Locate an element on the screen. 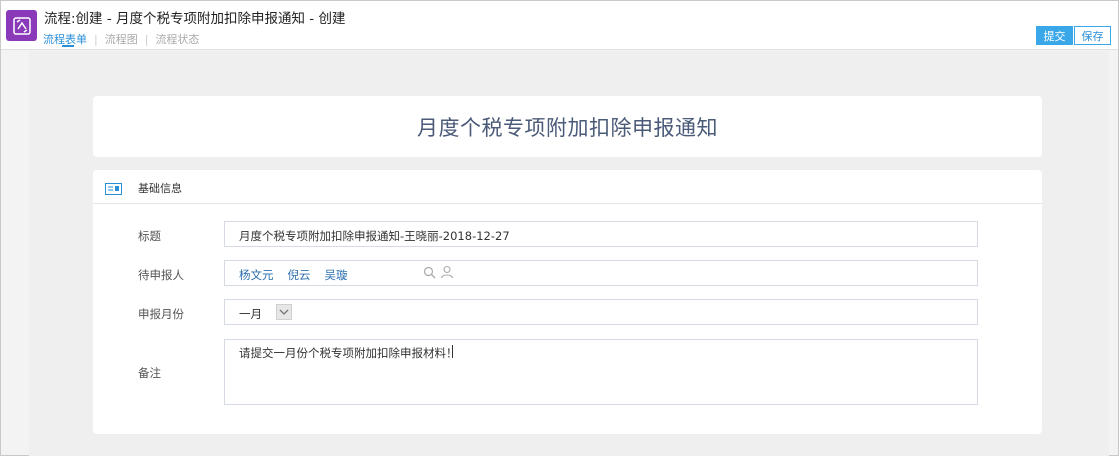 The height and width of the screenshot is (456, 1119). section-title: 基础信息 is located at coordinates (160, 188).